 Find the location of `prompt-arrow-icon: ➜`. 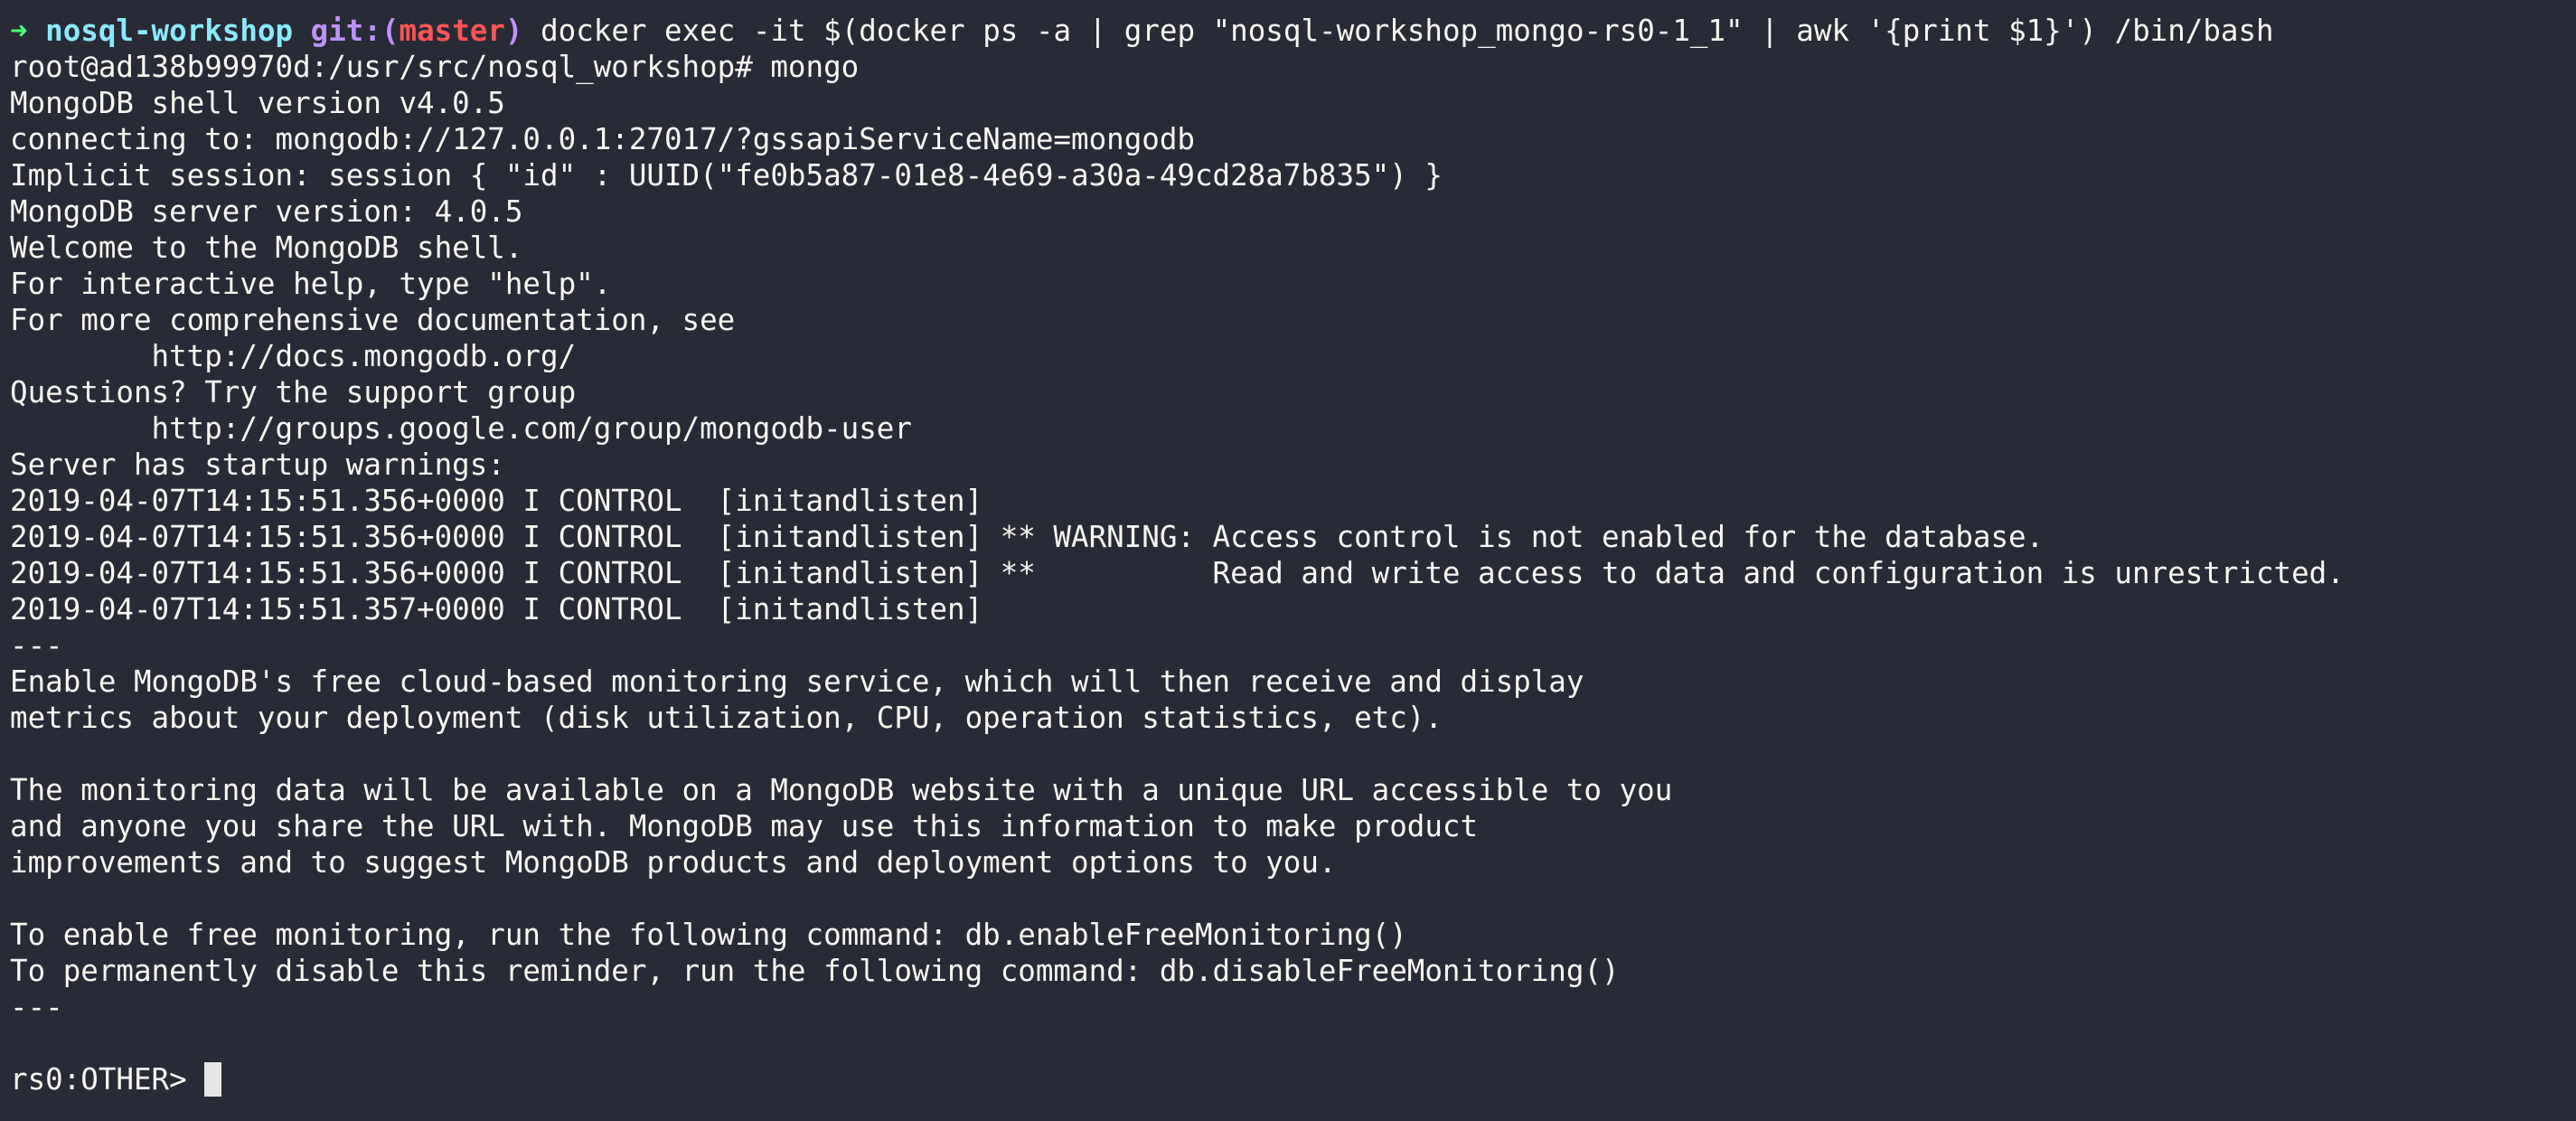

prompt-arrow-icon: ➜ is located at coordinates (19, 31).